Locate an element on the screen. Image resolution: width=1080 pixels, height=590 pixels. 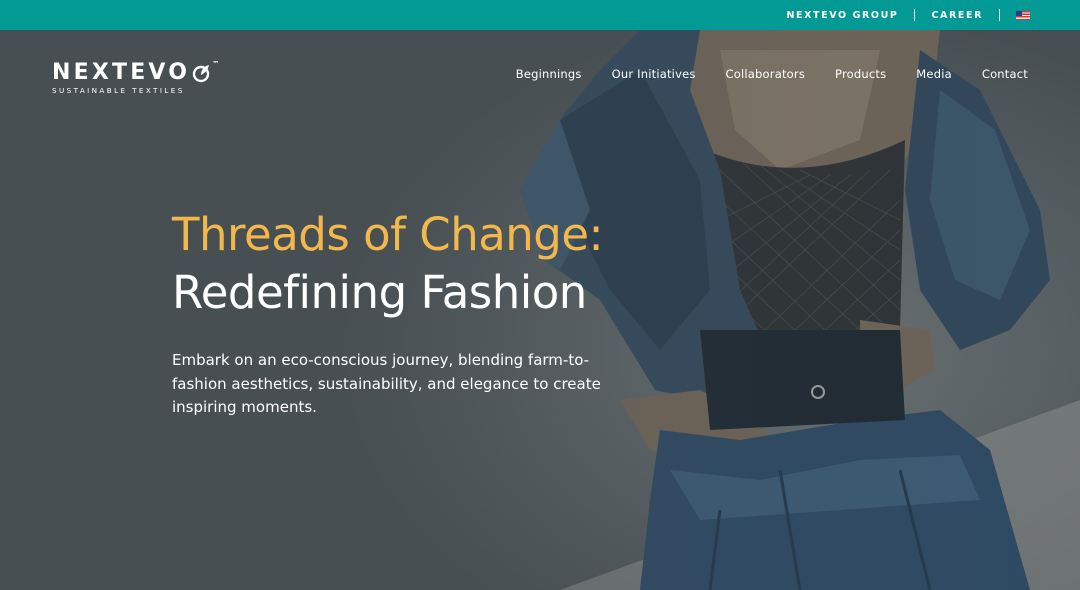
logo-wordmark: NEXTEVO ™ is located at coordinates (136, 72).